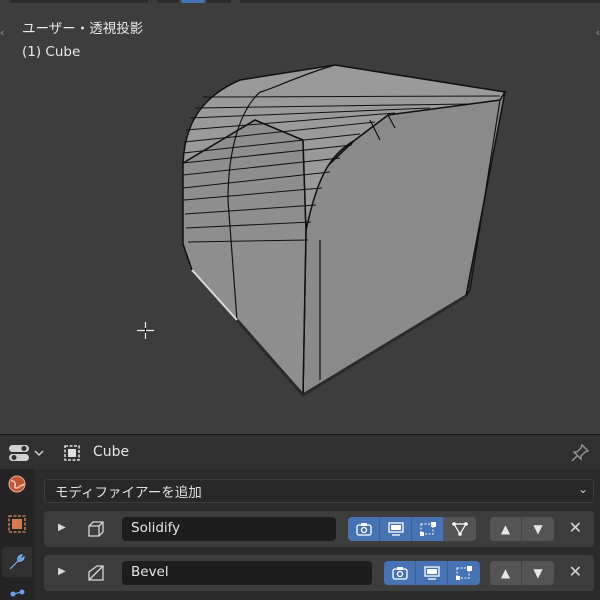 This screenshot has width=600, height=600. I want to click on object-properties-icon, so click(17, 524).